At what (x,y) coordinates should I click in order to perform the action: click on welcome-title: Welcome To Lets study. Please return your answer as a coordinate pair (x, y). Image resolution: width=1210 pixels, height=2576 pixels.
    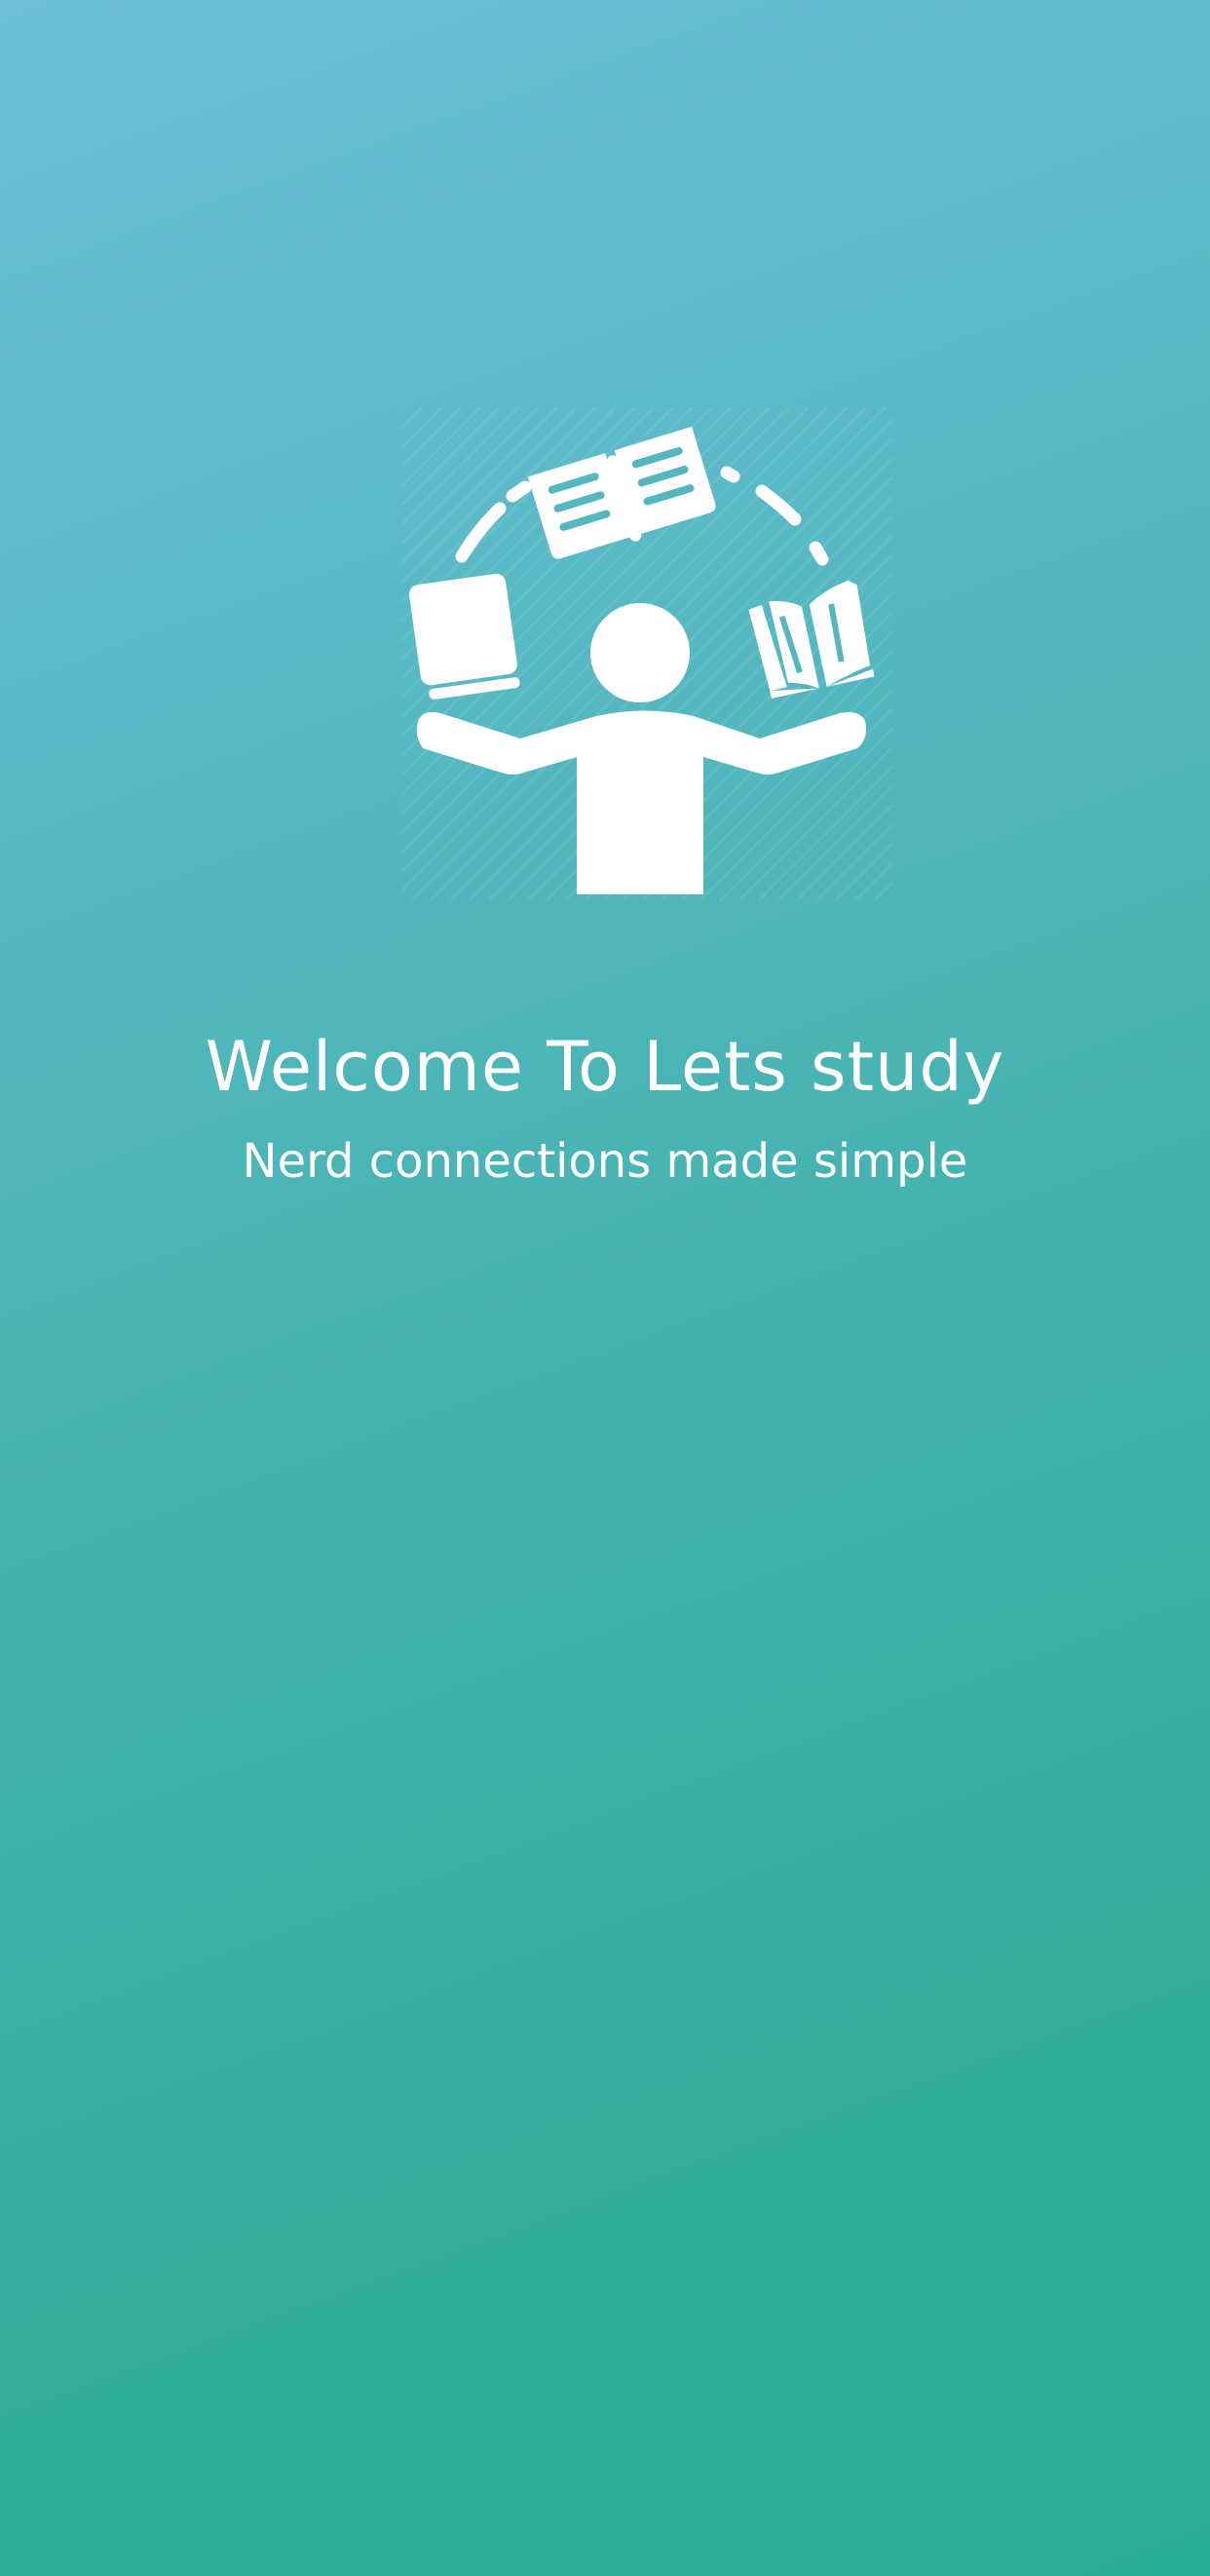
    Looking at the image, I should click on (605, 1067).